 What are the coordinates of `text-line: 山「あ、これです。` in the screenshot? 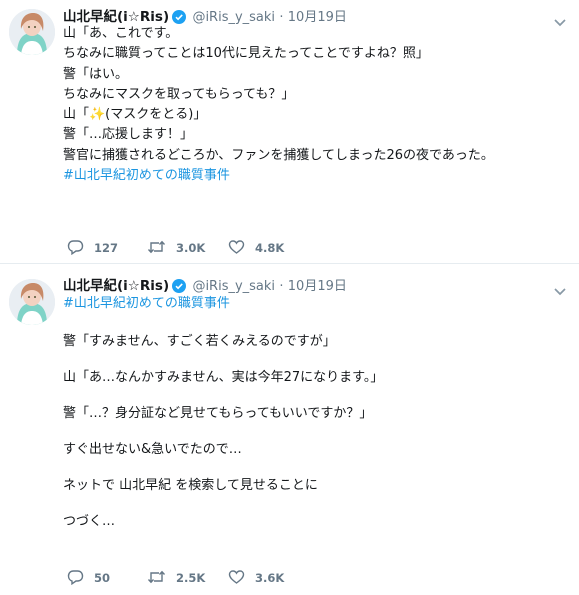 It's located at (121, 33).